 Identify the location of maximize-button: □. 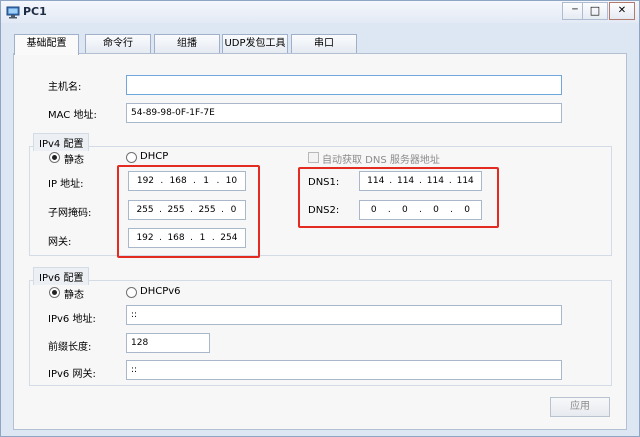
(595, 11).